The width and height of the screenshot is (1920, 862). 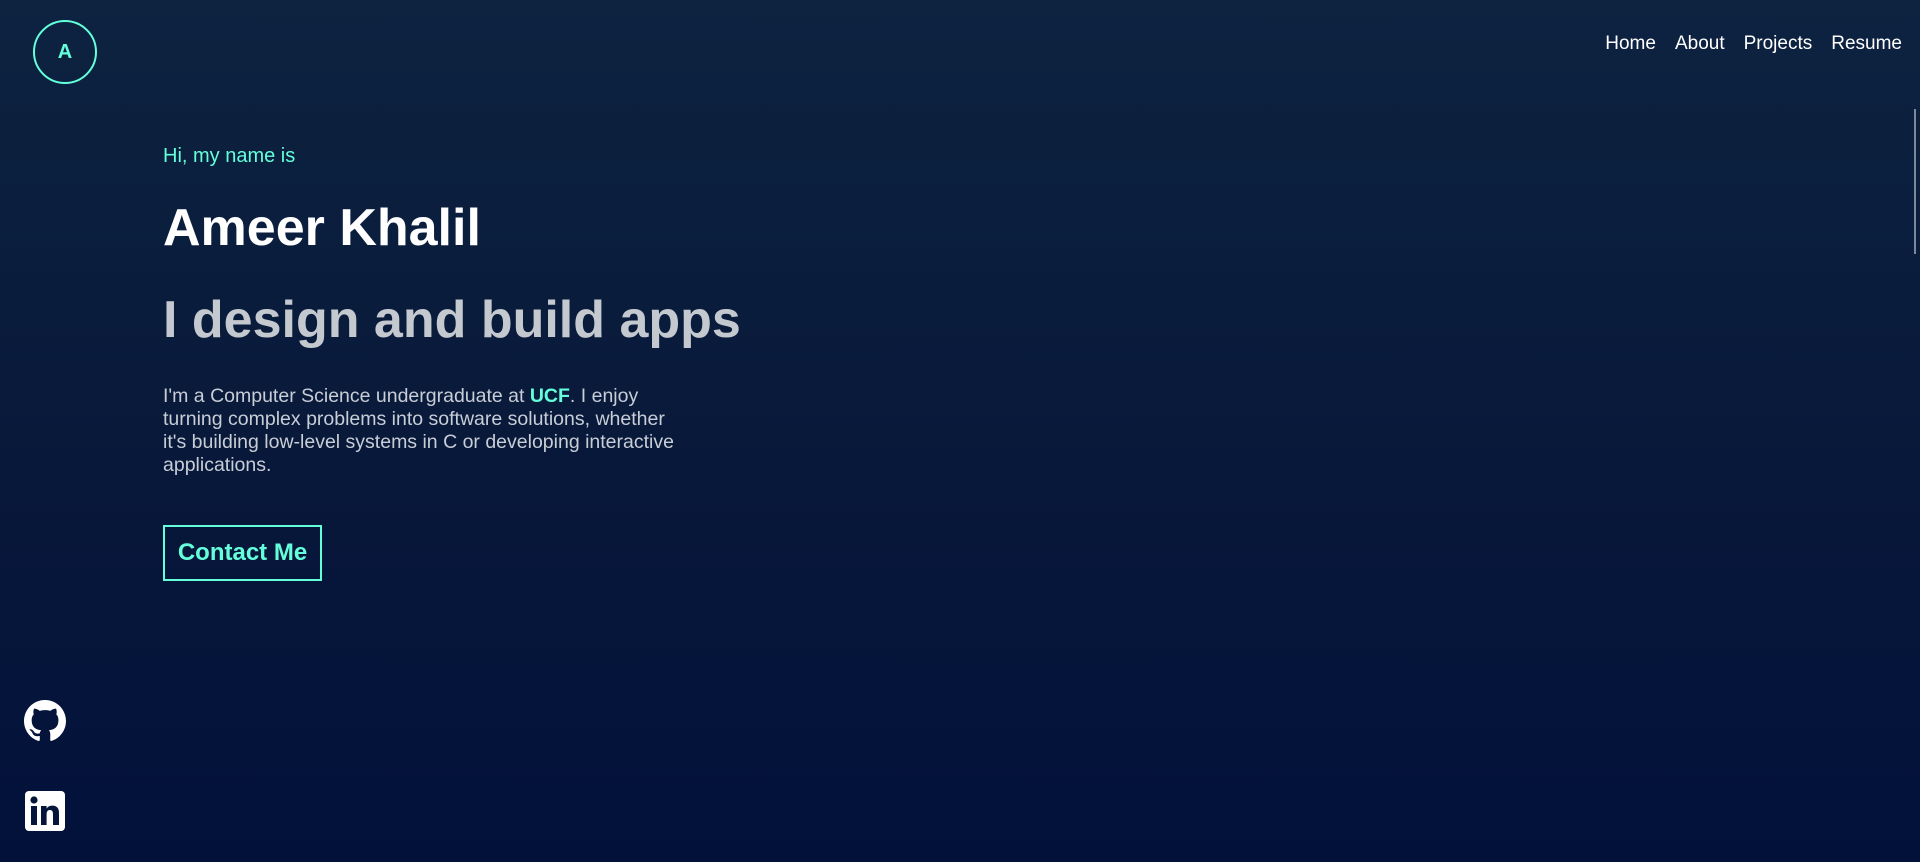 I want to click on tagline: I design and build apps, so click(x=452, y=320).